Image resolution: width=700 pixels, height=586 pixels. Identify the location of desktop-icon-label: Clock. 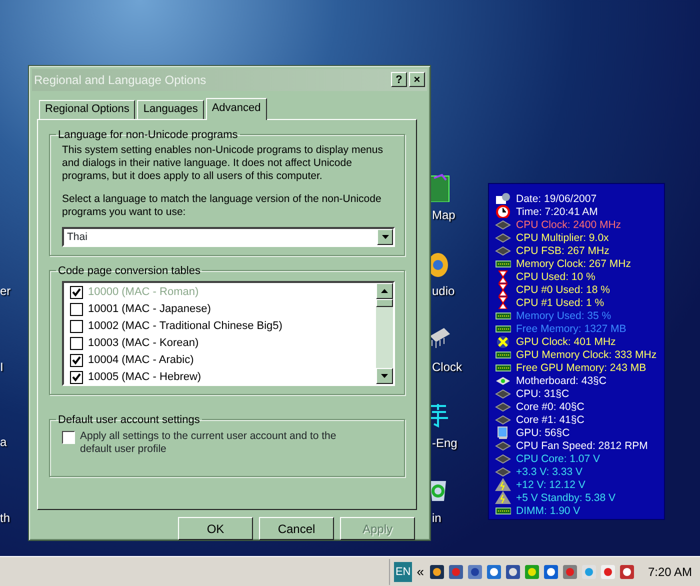
(447, 367).